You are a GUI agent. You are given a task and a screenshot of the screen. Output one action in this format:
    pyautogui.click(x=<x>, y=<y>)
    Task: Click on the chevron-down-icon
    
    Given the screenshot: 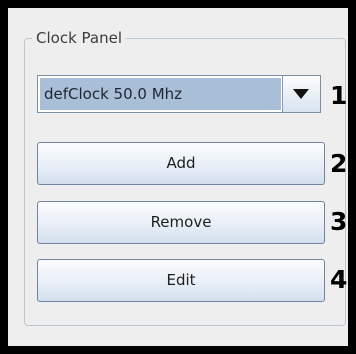 What is the action you would take?
    pyautogui.click(x=301, y=94)
    